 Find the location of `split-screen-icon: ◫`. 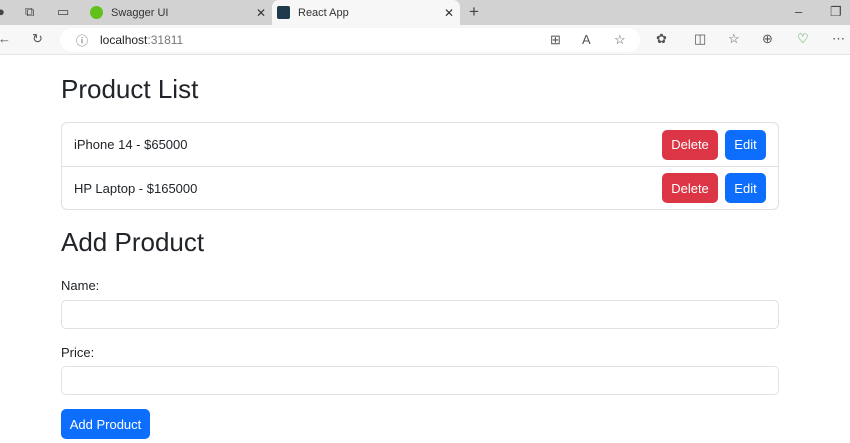

split-screen-icon: ◫ is located at coordinates (700, 39).